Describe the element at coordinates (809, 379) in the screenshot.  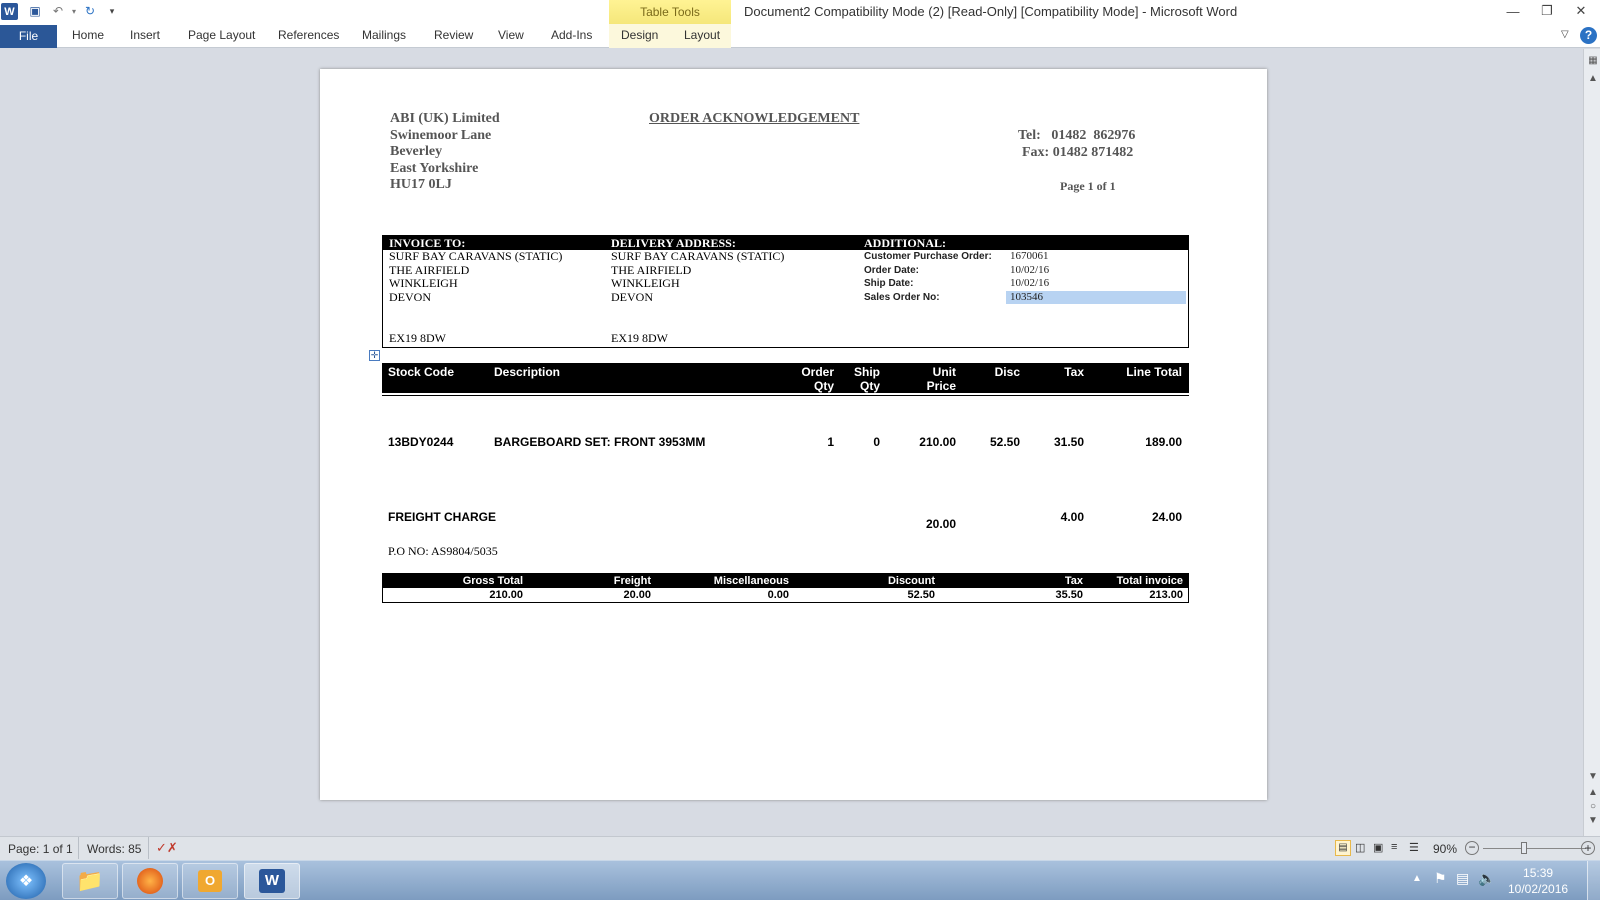
I see `col-order-qty: Order Qty` at that location.